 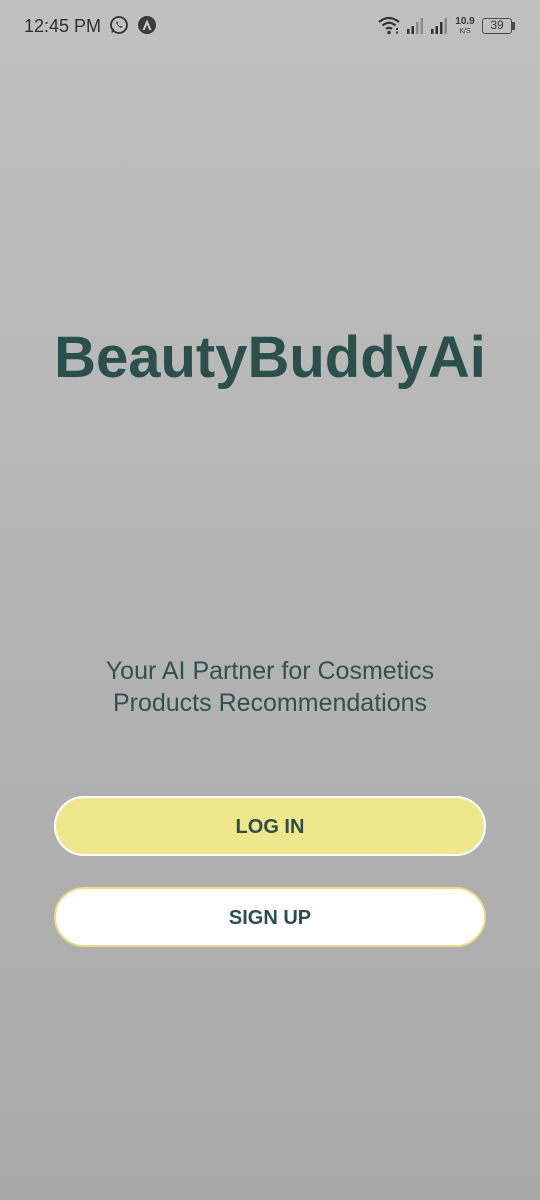 What do you see at coordinates (270, 917) in the screenshot?
I see `signup-button: SIGN UP` at bounding box center [270, 917].